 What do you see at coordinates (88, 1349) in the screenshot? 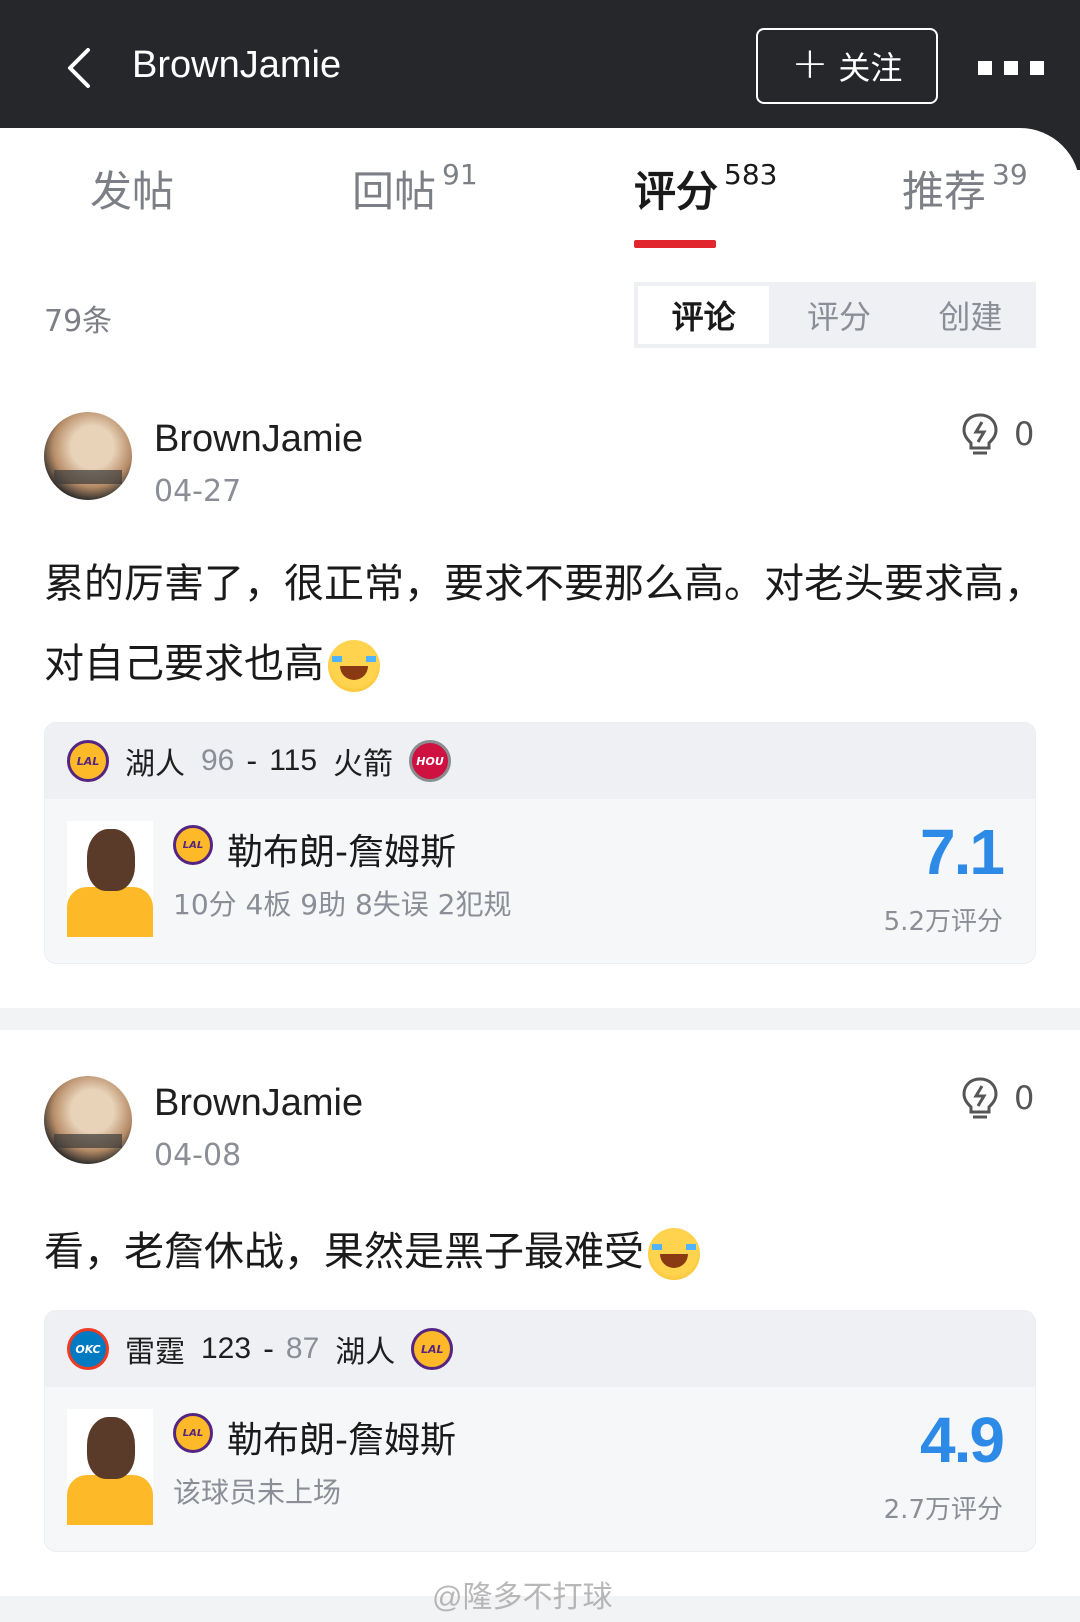
I see `team-logo-thunder: OKC` at bounding box center [88, 1349].